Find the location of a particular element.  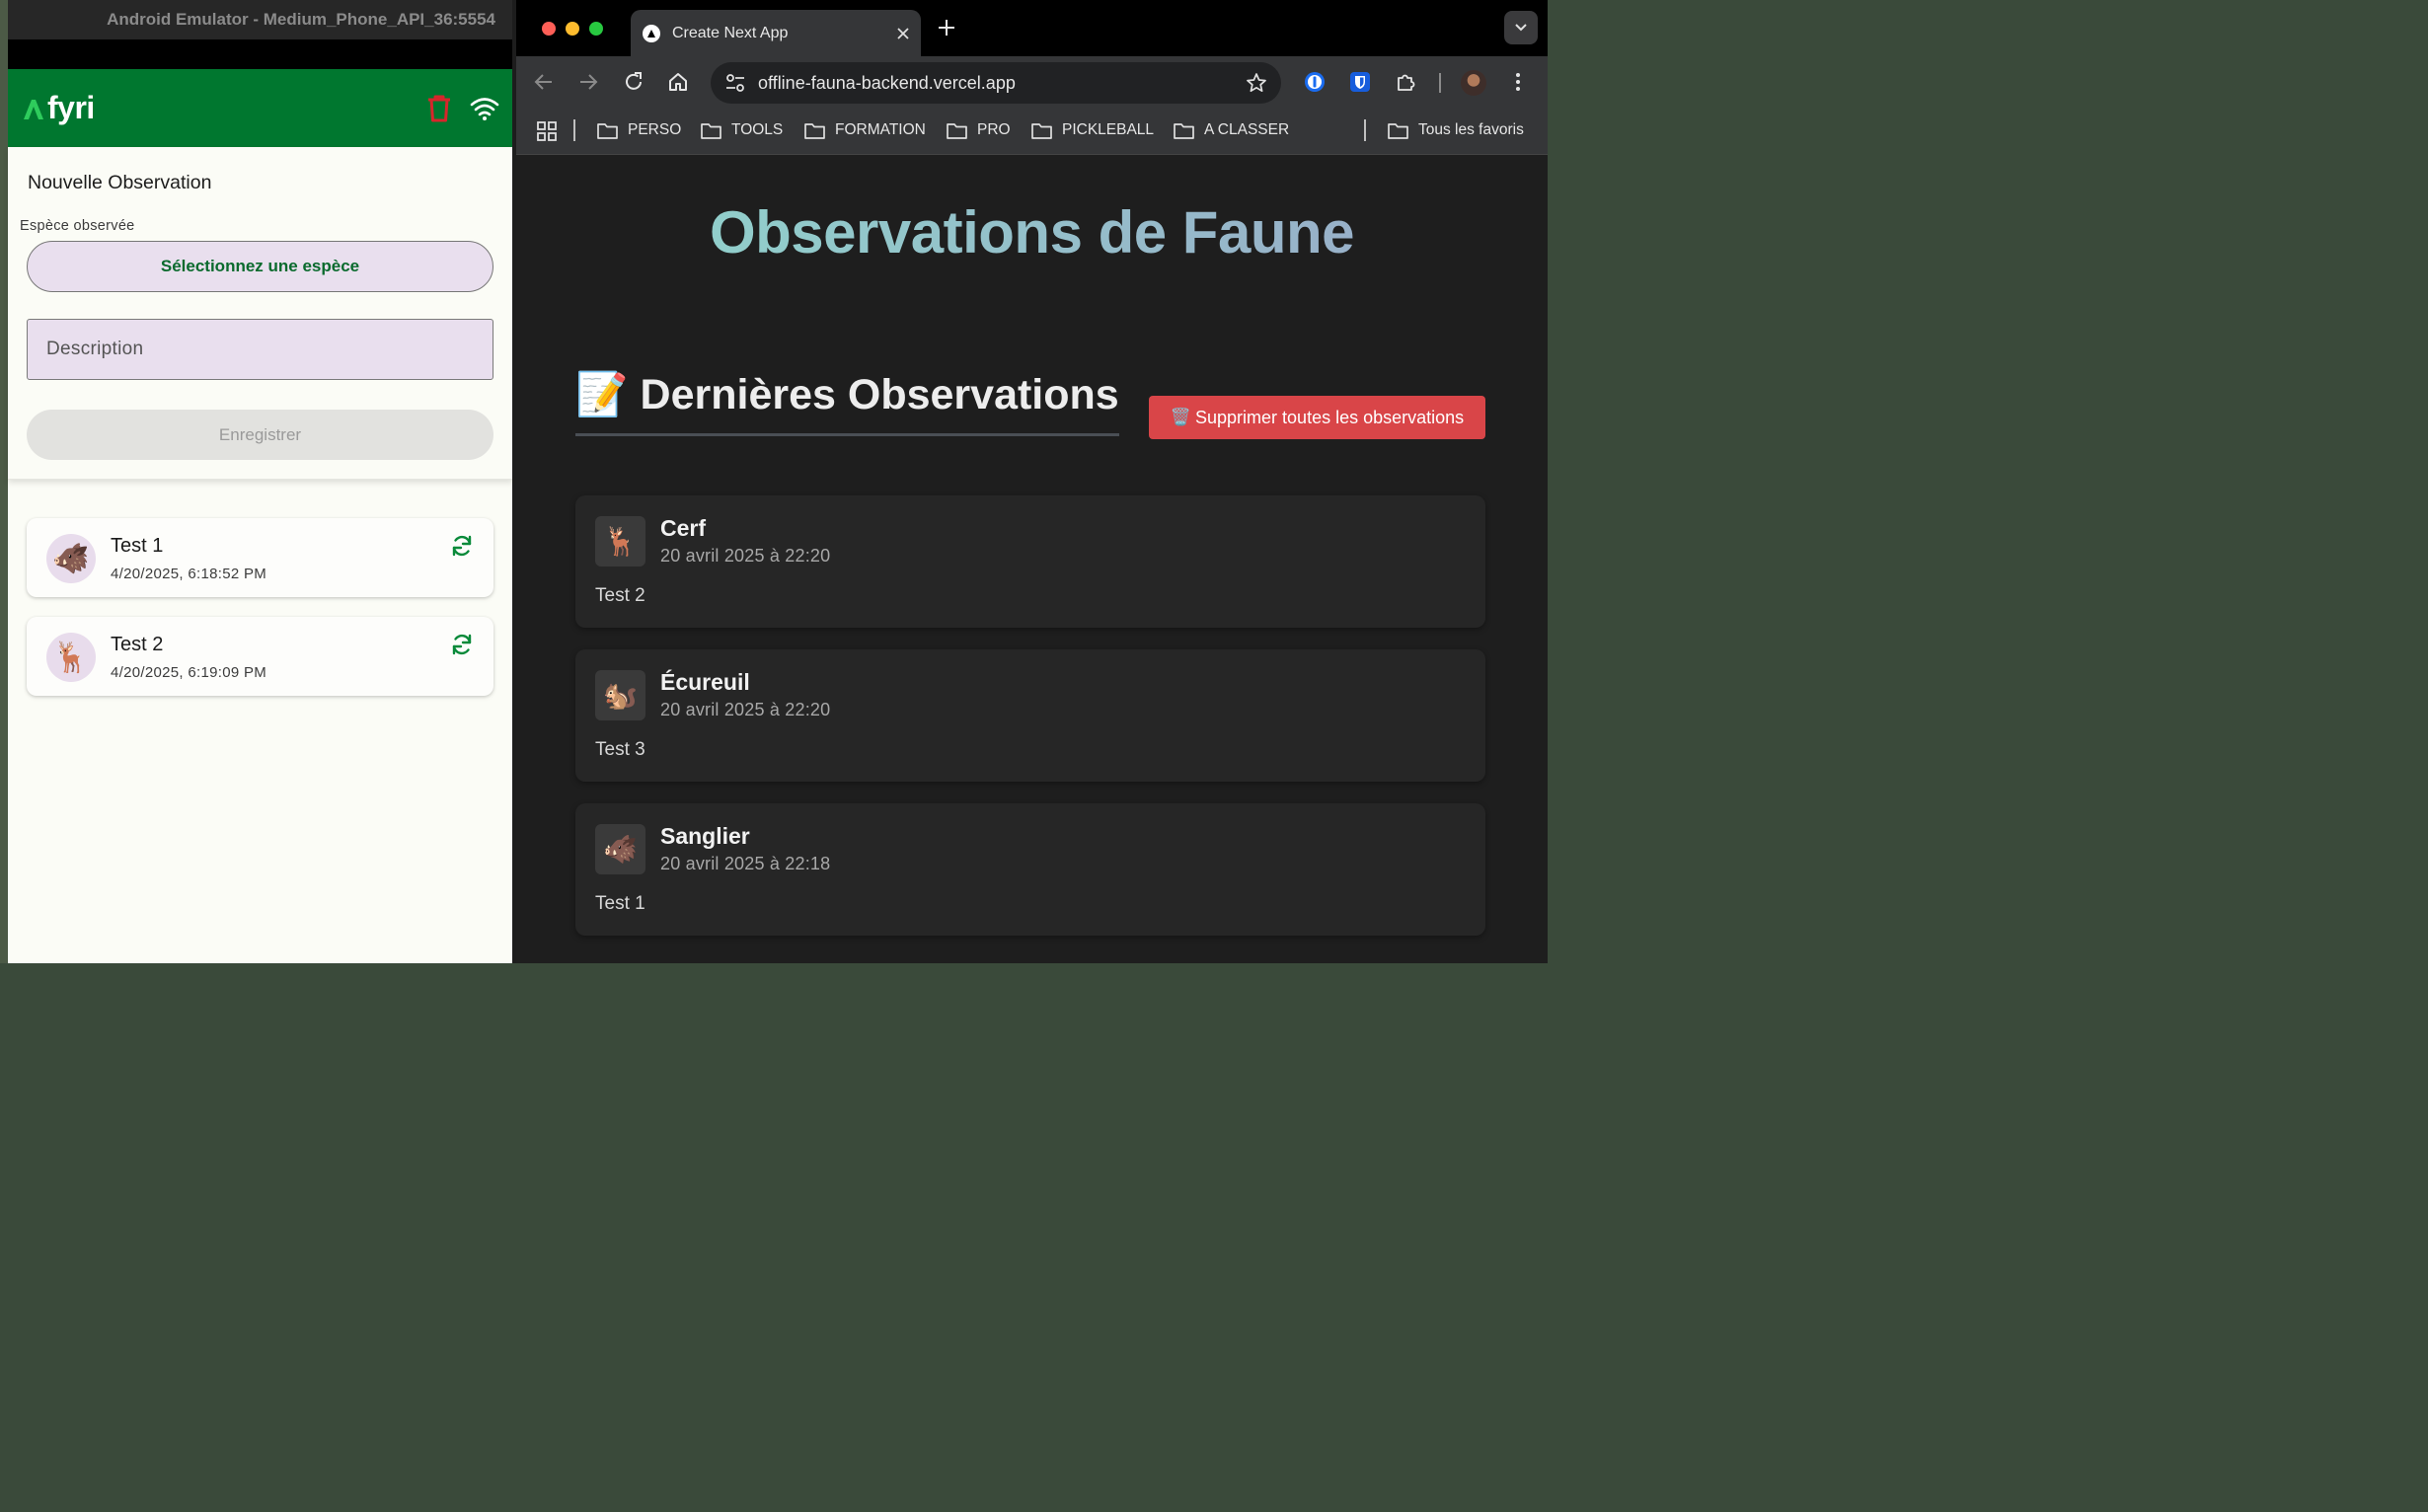

connectivity-status is located at coordinates (484, 109).